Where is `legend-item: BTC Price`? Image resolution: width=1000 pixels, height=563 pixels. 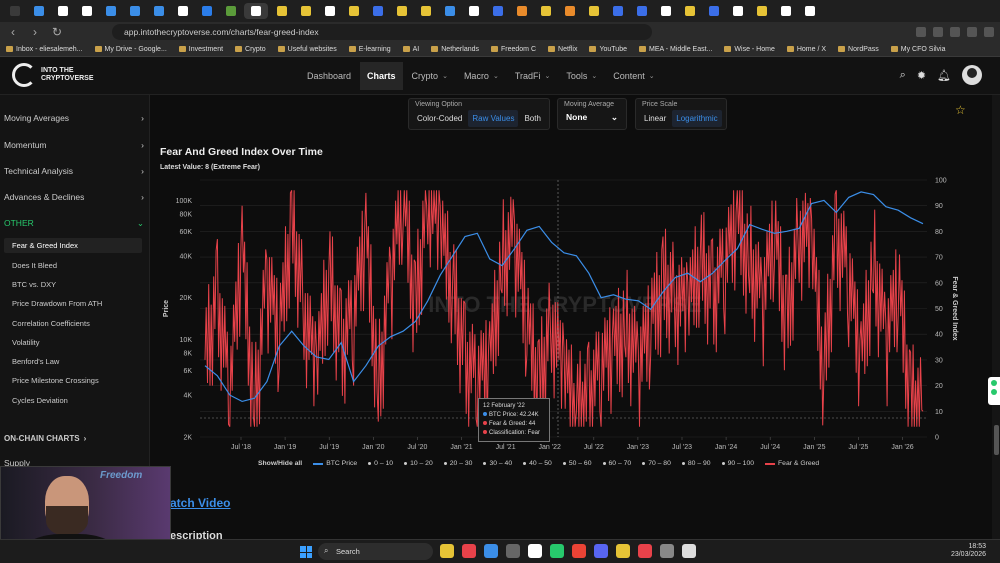 legend-item: BTC Price is located at coordinates (335, 463).